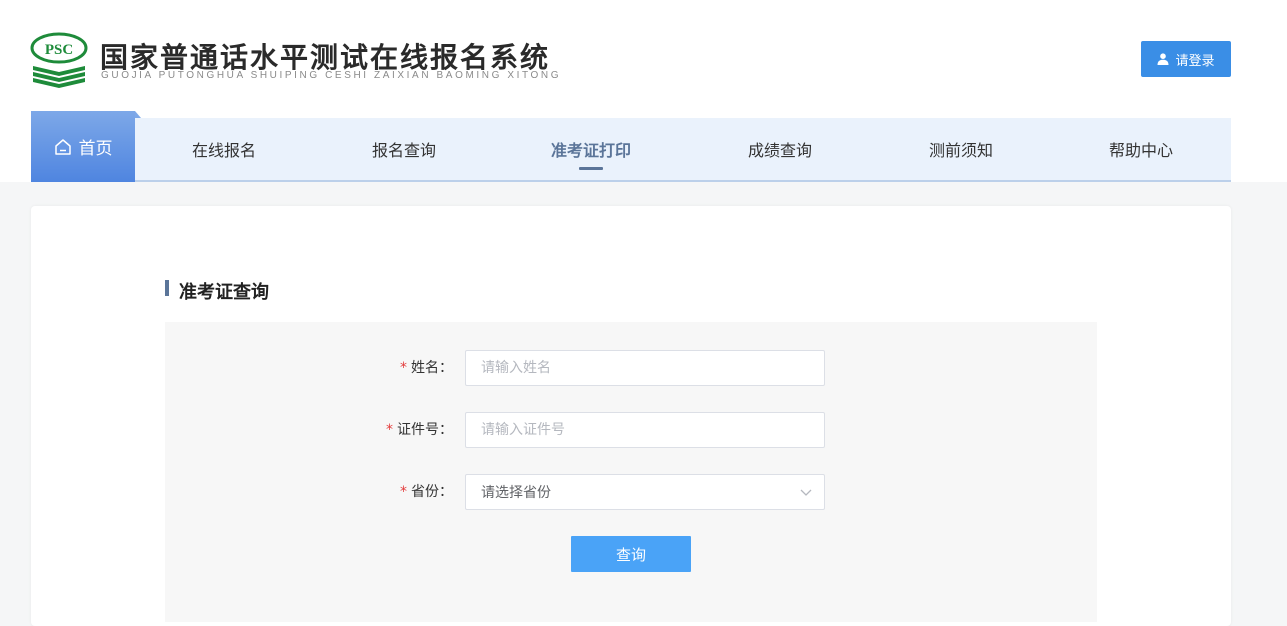  Describe the element at coordinates (1163, 59) in the screenshot. I see `user-icon` at that location.